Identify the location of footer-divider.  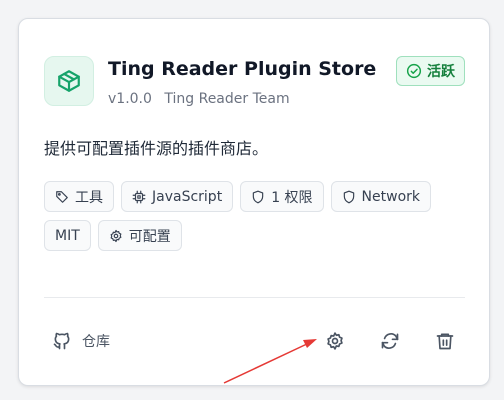
(254, 297).